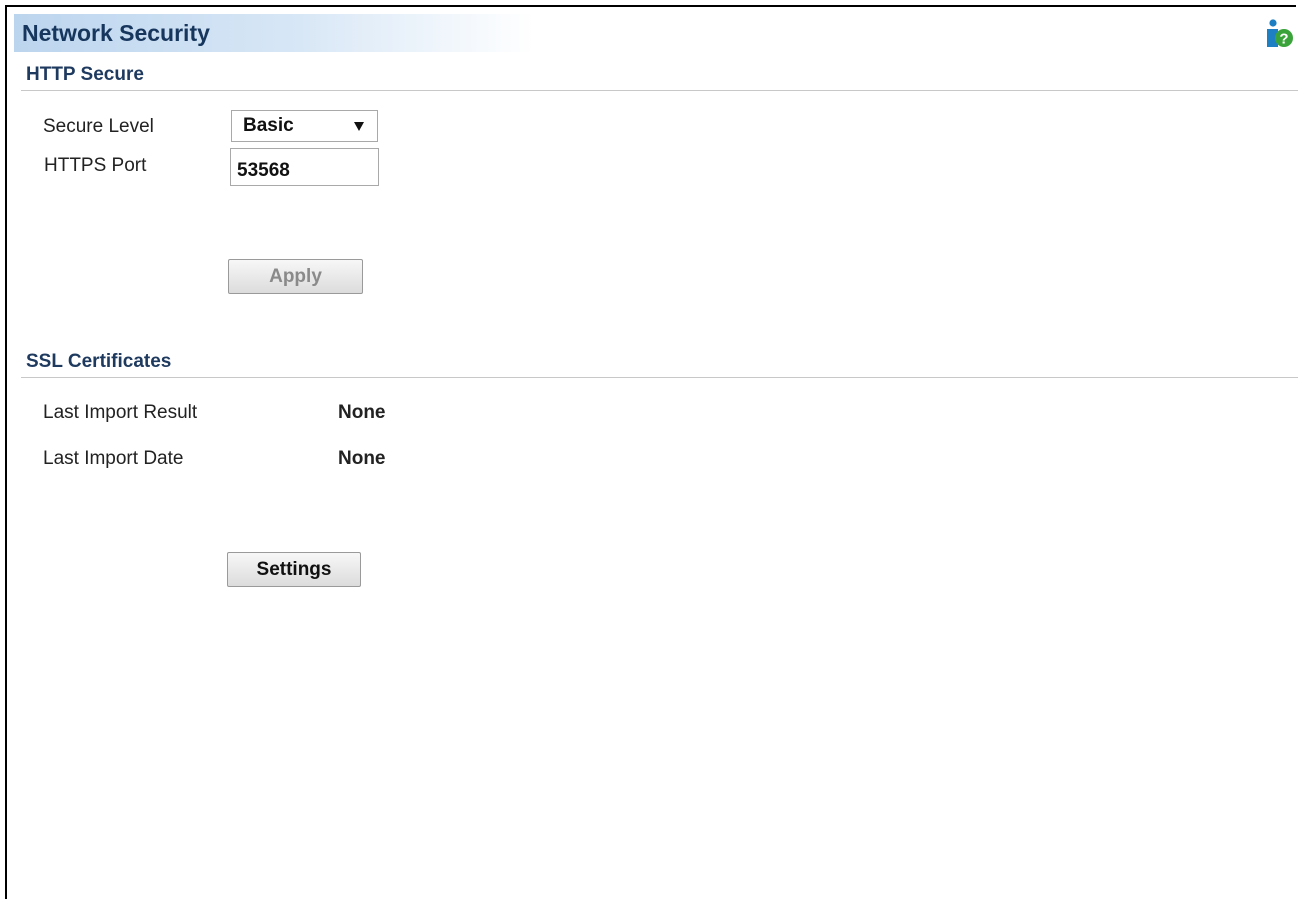 Image resolution: width=1298 pixels, height=901 pixels. What do you see at coordinates (359, 126) in the screenshot?
I see `dropdown-arrow-icon` at bounding box center [359, 126].